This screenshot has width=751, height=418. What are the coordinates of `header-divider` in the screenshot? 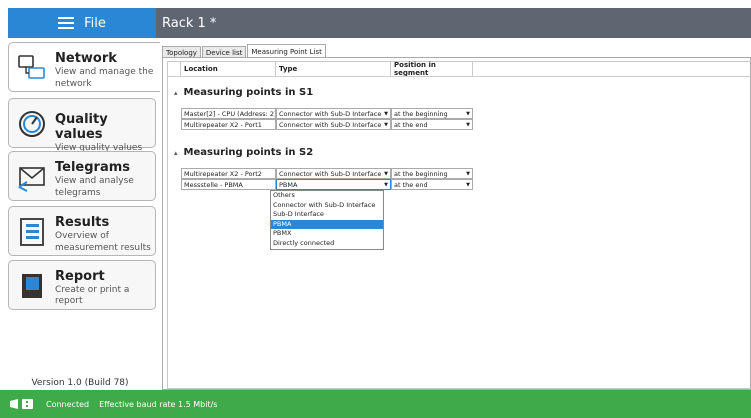 It's located at (459, 76).